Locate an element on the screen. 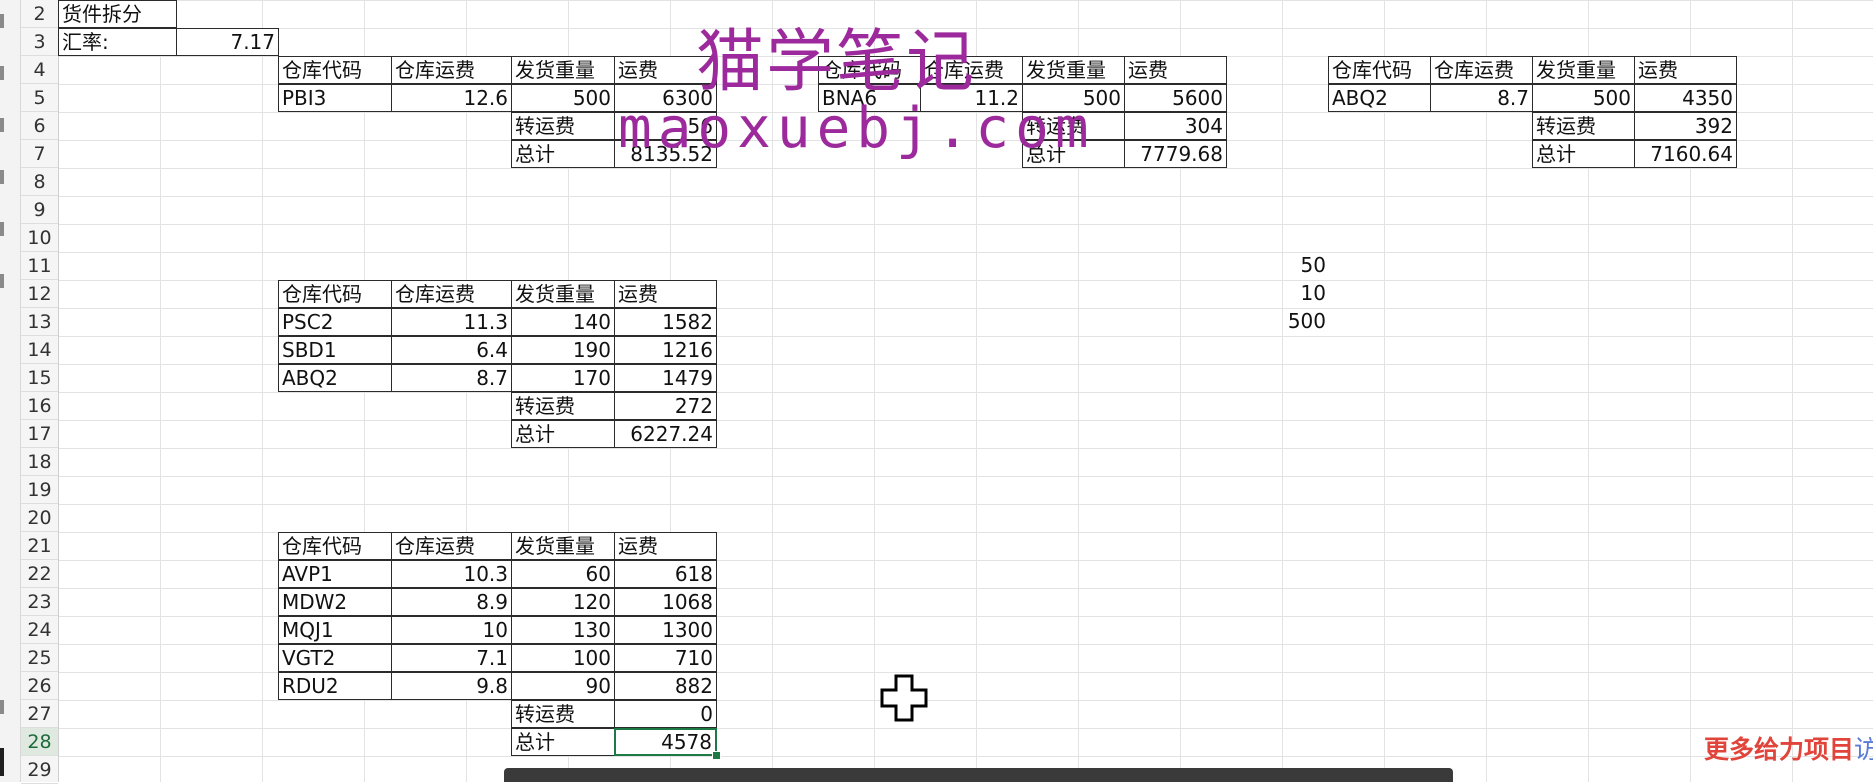 The width and height of the screenshot is (1873, 784). t5-header-weight: 发货重量 is located at coordinates (563, 546).